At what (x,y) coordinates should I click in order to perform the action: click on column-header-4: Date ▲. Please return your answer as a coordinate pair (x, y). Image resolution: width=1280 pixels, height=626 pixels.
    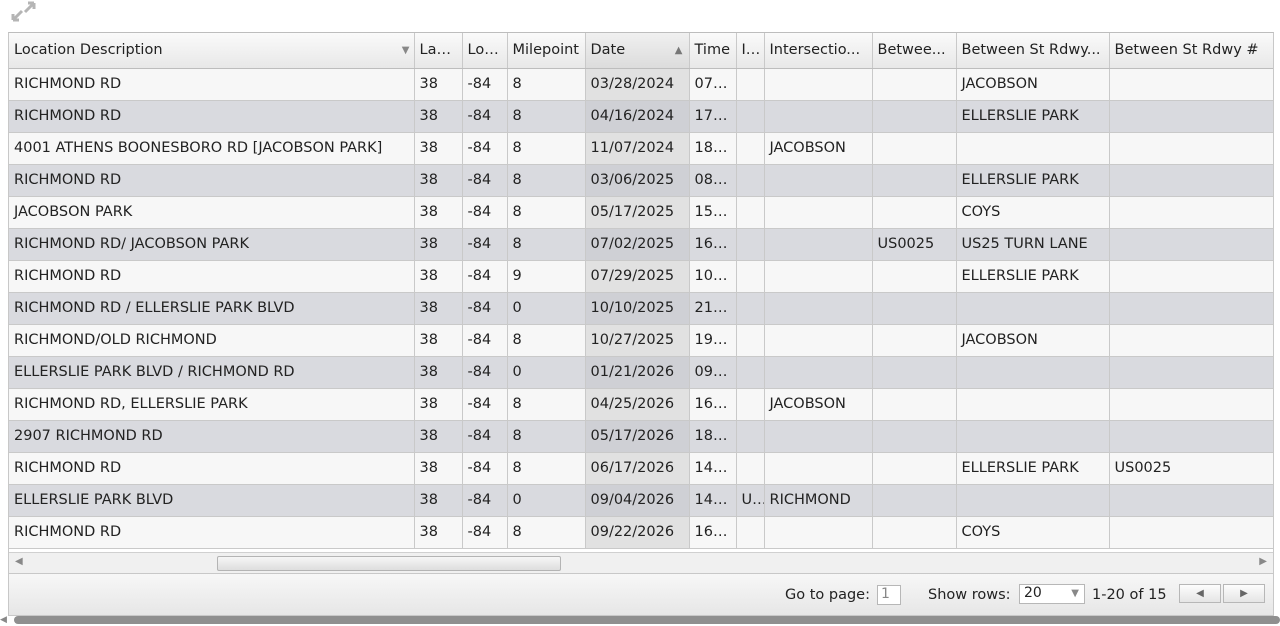
    Looking at the image, I should click on (637, 51).